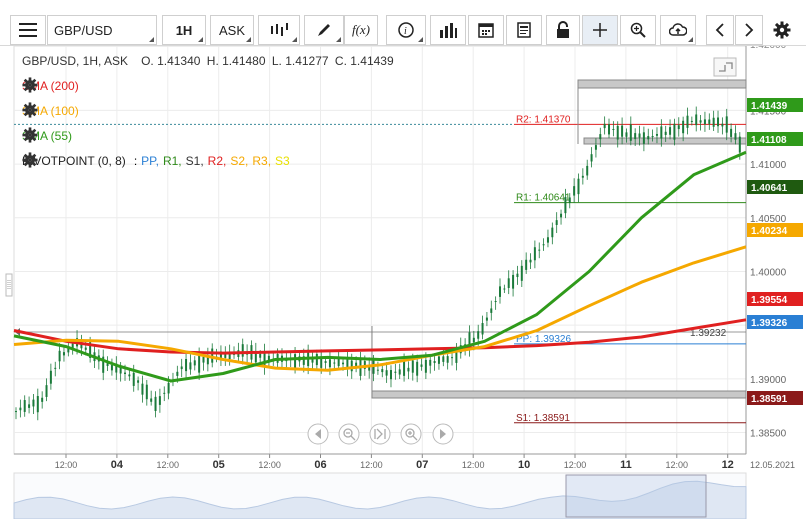 The height and width of the screenshot is (519, 806). I want to click on time-label: 11, so click(626, 465).